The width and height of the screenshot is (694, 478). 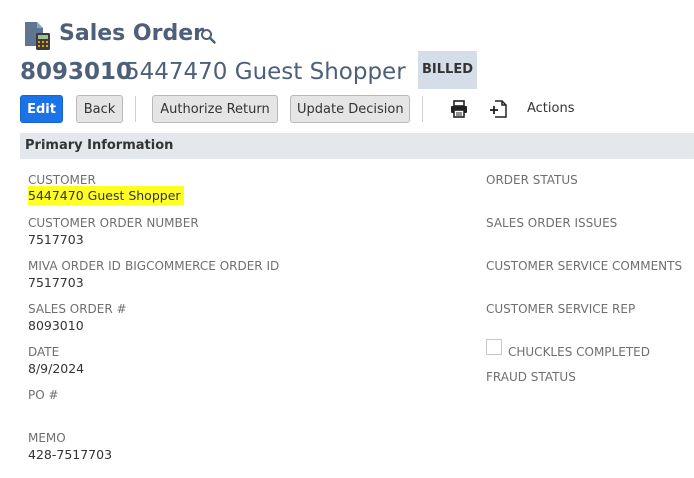 I want to click on fraud-status-label: FRAUD STATUS, so click(x=531, y=377).